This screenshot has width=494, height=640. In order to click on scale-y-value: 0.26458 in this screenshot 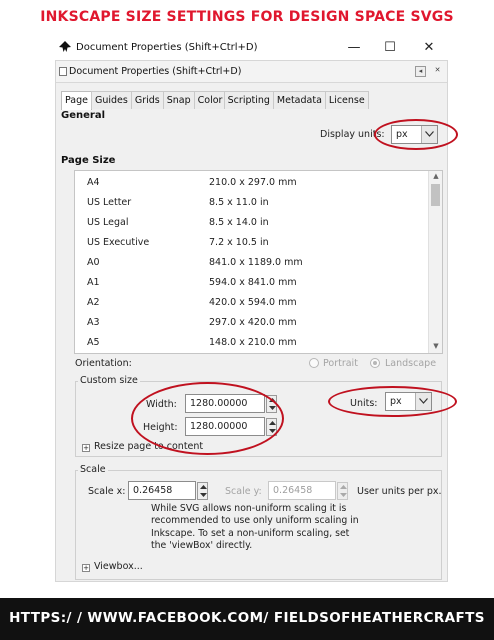, I will do `click(293, 490)`.